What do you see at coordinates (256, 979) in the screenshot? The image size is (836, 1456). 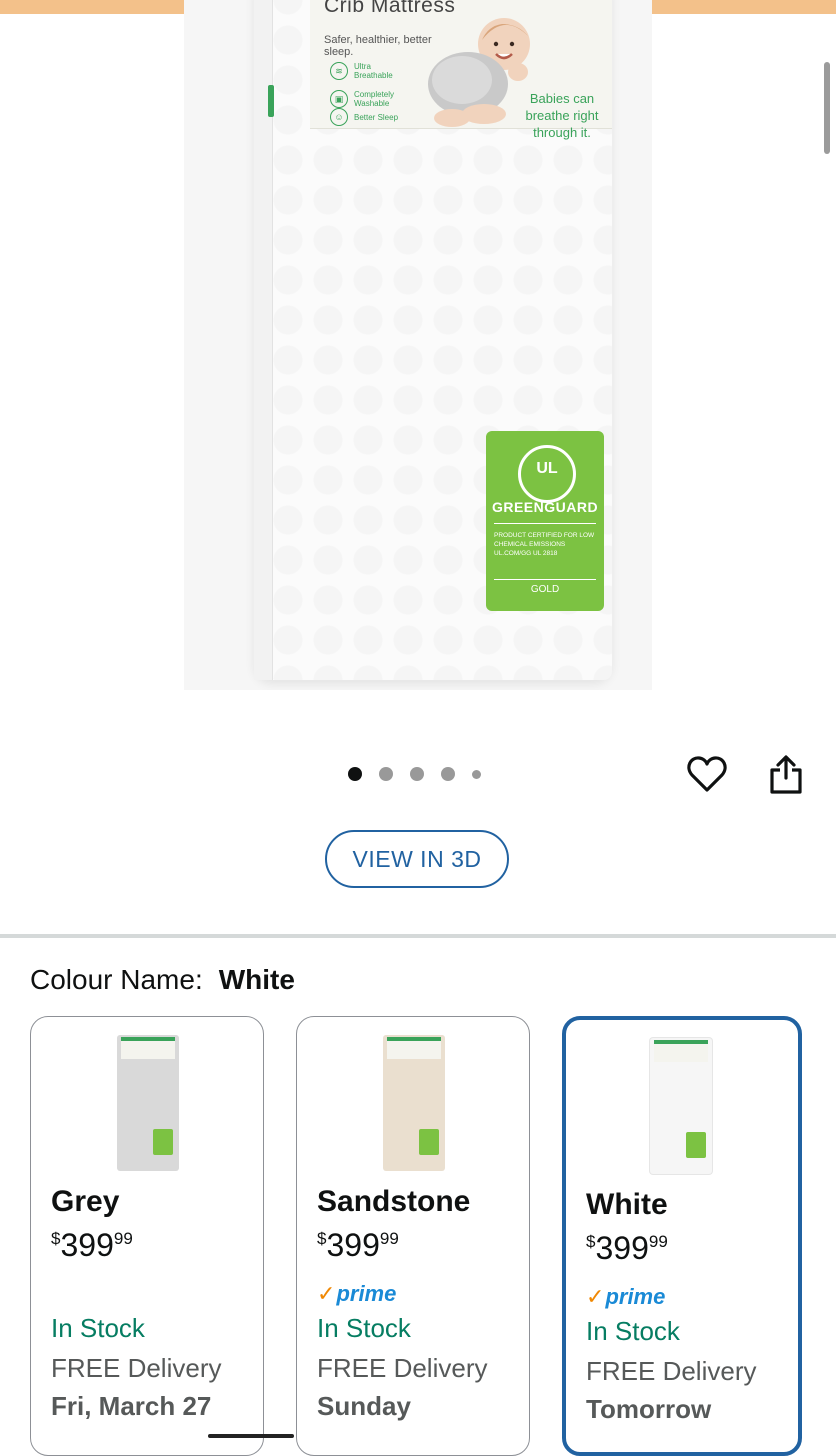 I see `colour-selected-value: White` at bounding box center [256, 979].